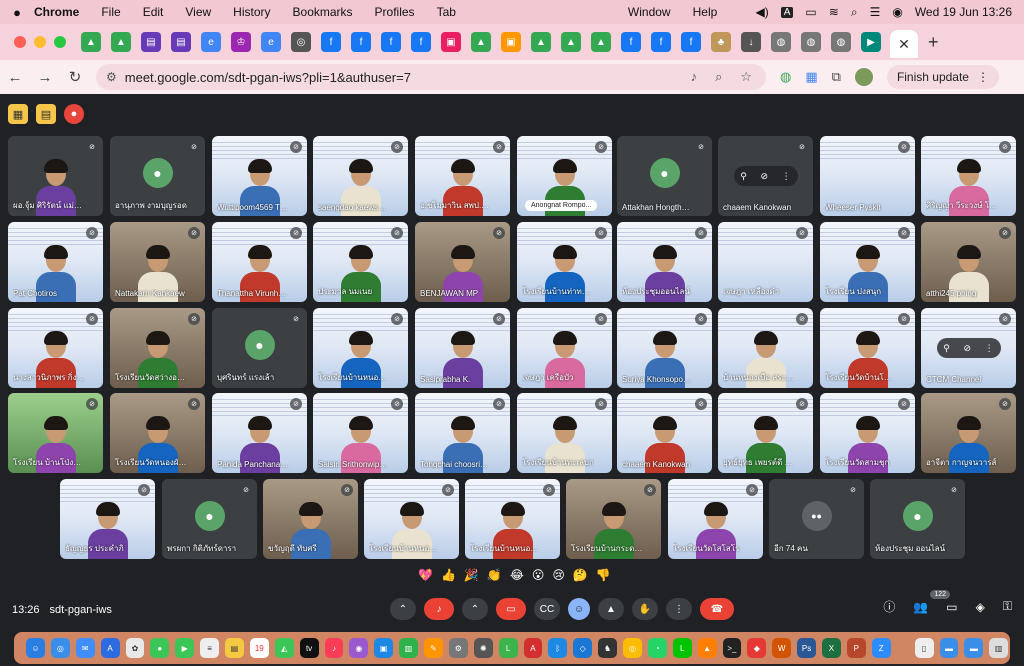 This screenshot has width=1024, height=666. I want to click on acrobat-icon: A, so click(533, 648).